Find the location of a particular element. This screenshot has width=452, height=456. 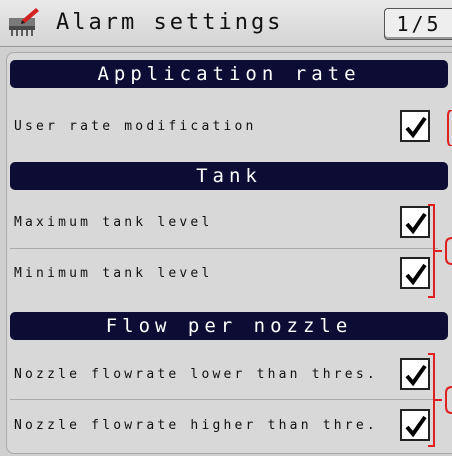

title-bar: Alarm settings 1/5 is located at coordinates (226, 23).